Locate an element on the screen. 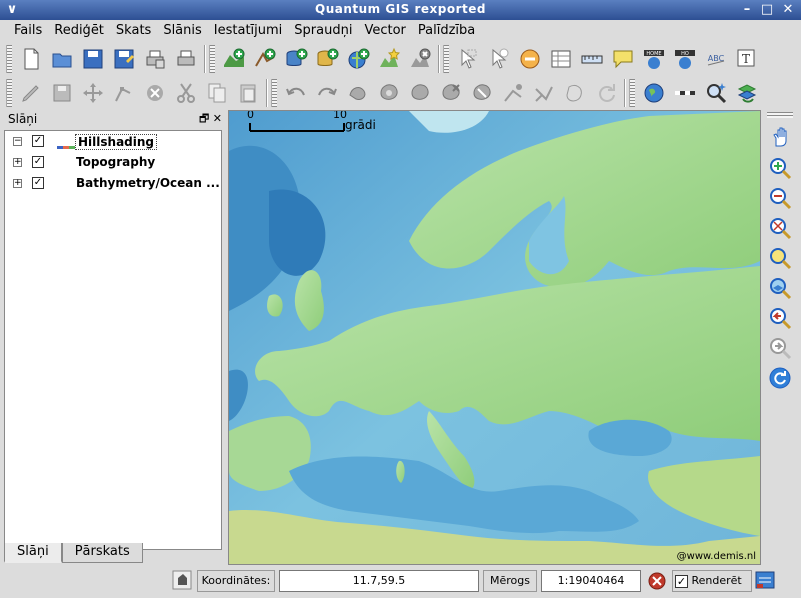 This screenshot has height=598, width=801. add-vector-icon is located at coordinates (264, 59).